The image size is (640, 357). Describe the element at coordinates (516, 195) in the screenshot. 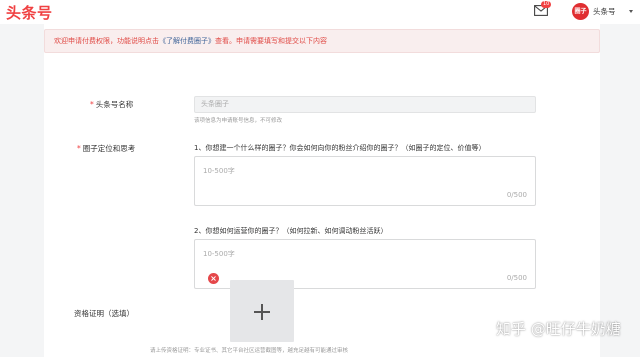

I see `question-1-counter: 0/500` at that location.